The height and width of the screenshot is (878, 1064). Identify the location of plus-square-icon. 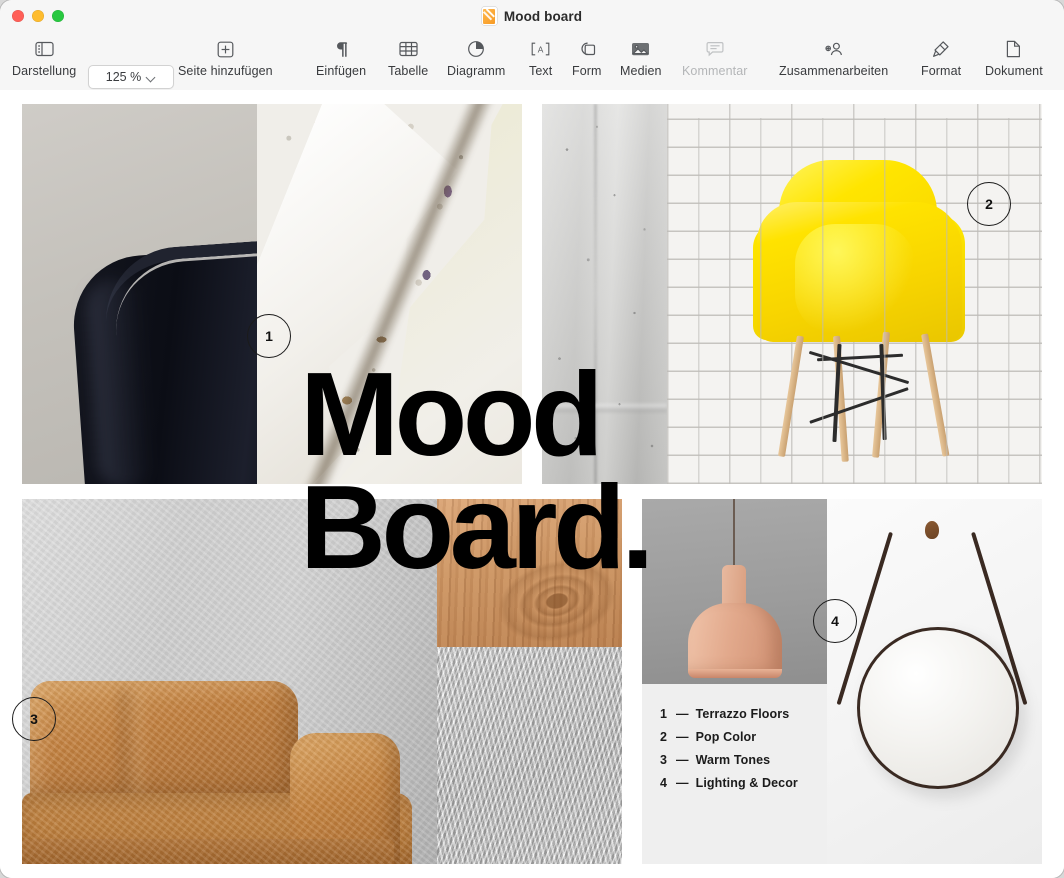
(225, 49).